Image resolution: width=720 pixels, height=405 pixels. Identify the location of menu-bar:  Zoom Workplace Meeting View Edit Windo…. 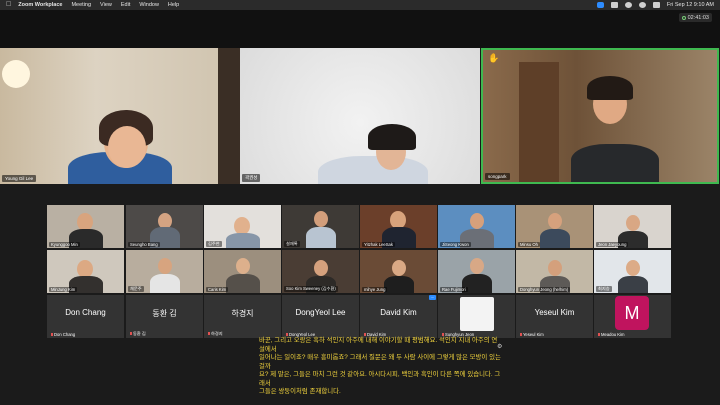
(360, 5).